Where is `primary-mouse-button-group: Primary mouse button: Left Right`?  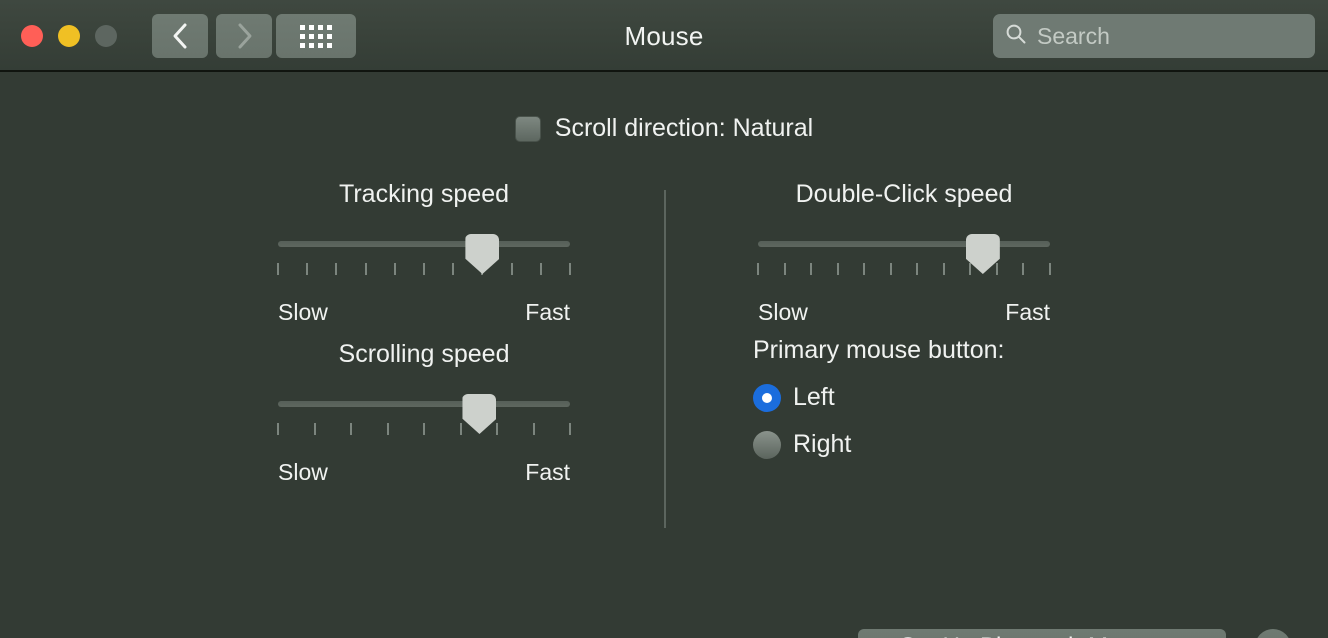 primary-mouse-button-group: Primary mouse button: Left Right is located at coordinates (879, 397).